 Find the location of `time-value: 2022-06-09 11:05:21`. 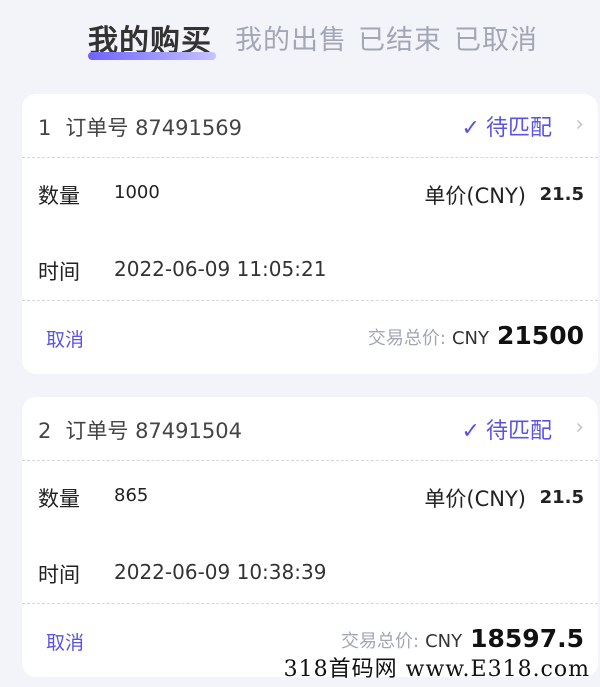

time-value: 2022-06-09 11:05:21 is located at coordinates (220, 269).